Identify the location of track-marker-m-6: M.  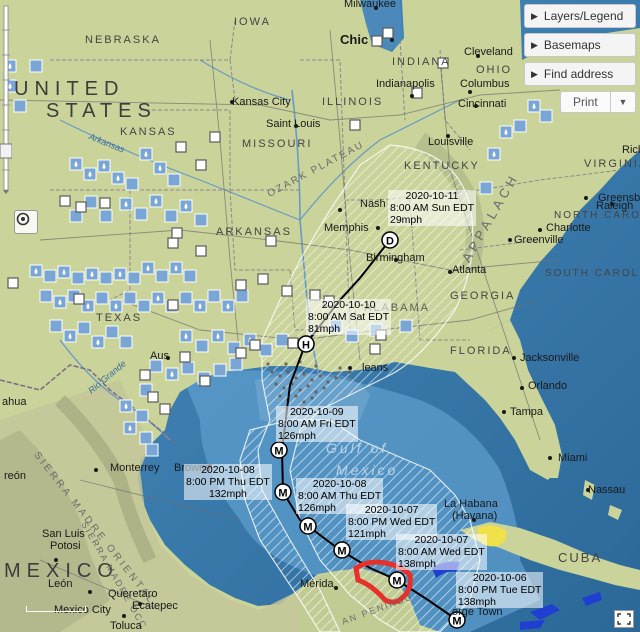
(457, 620).